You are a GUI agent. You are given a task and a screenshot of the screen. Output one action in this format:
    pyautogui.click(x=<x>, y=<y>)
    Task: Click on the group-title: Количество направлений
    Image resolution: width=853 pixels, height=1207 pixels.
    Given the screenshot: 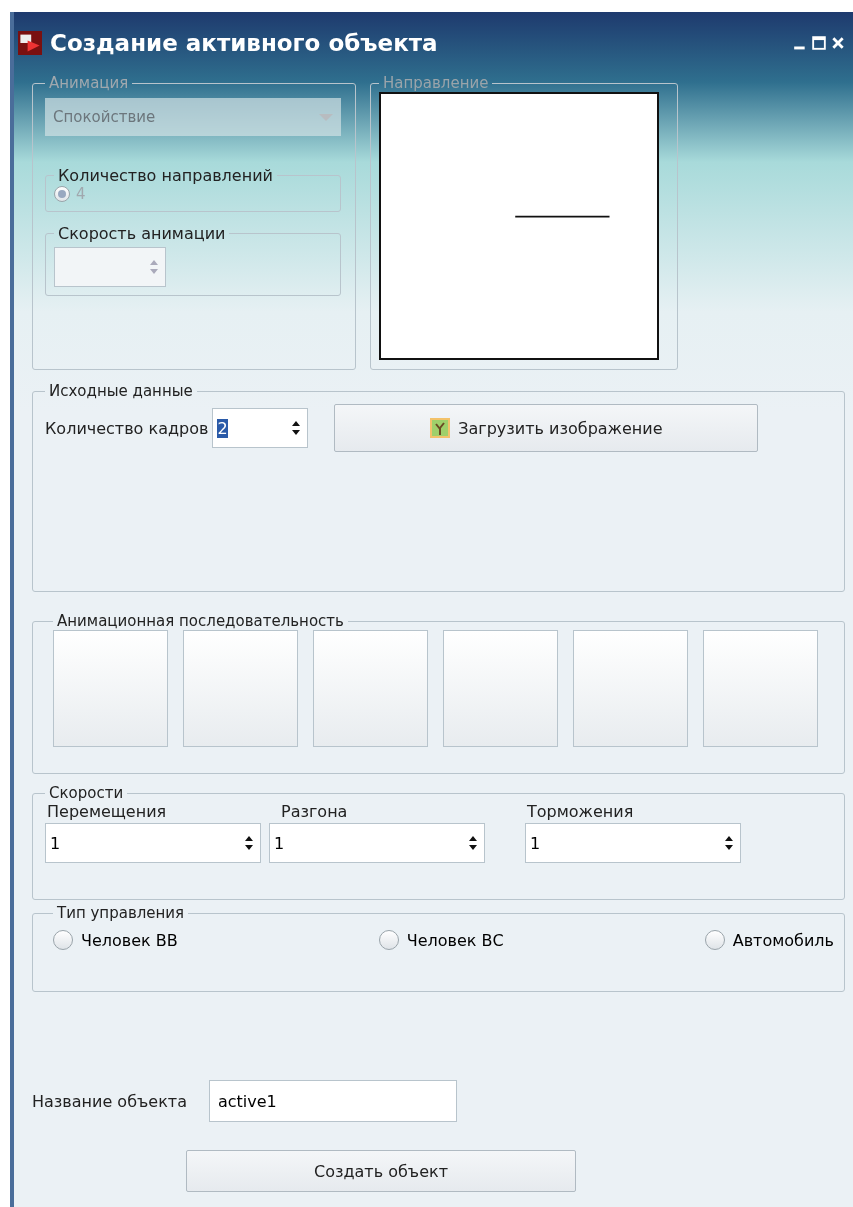 What is the action you would take?
    pyautogui.click(x=165, y=175)
    